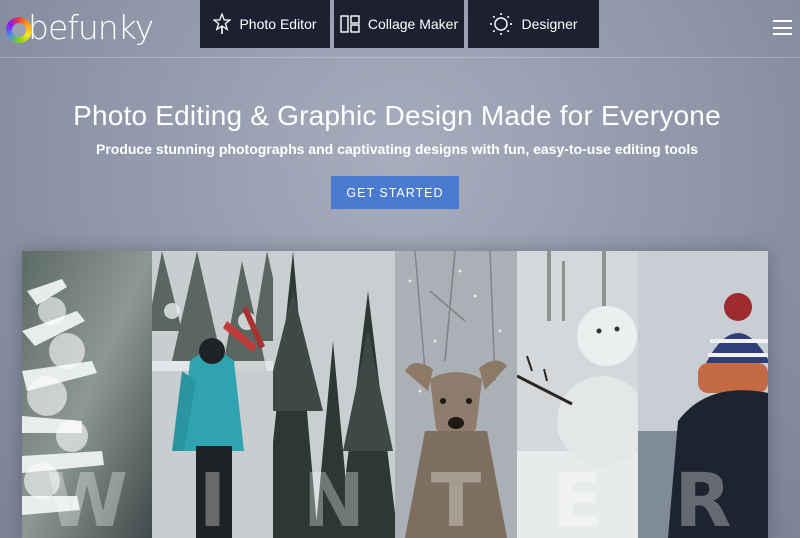 The image size is (800, 538). I want to click on nav-tab-label: Collage Maker, so click(413, 24).